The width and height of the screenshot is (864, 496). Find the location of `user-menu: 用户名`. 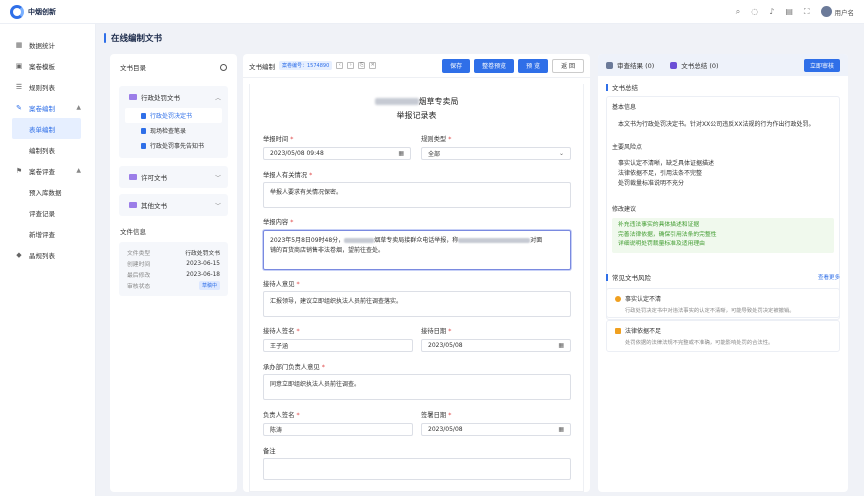

user-menu: 用户名 is located at coordinates (837, 11).